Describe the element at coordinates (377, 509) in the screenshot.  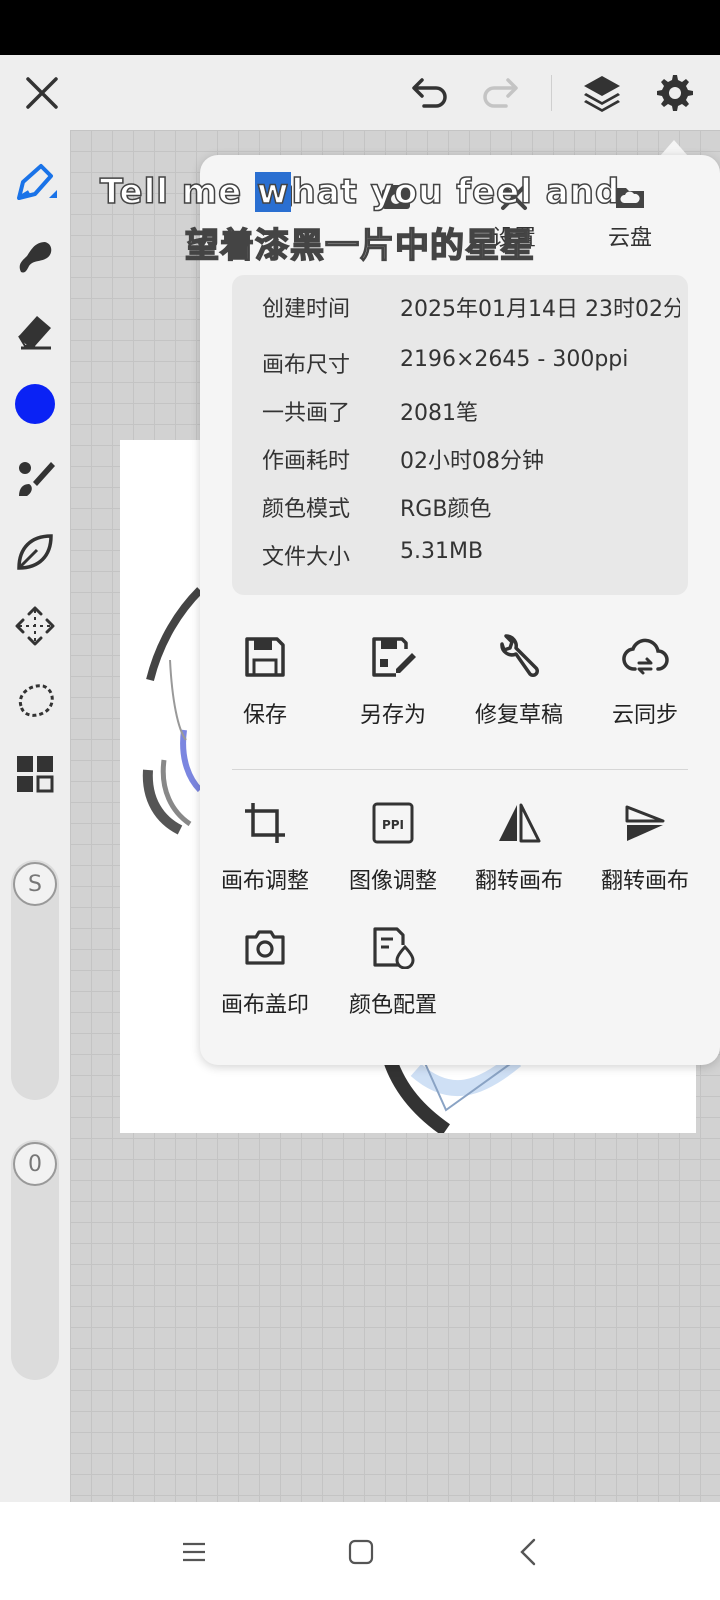
I see `info-row-color-mode: 颜色模式 RGB颜色` at that location.